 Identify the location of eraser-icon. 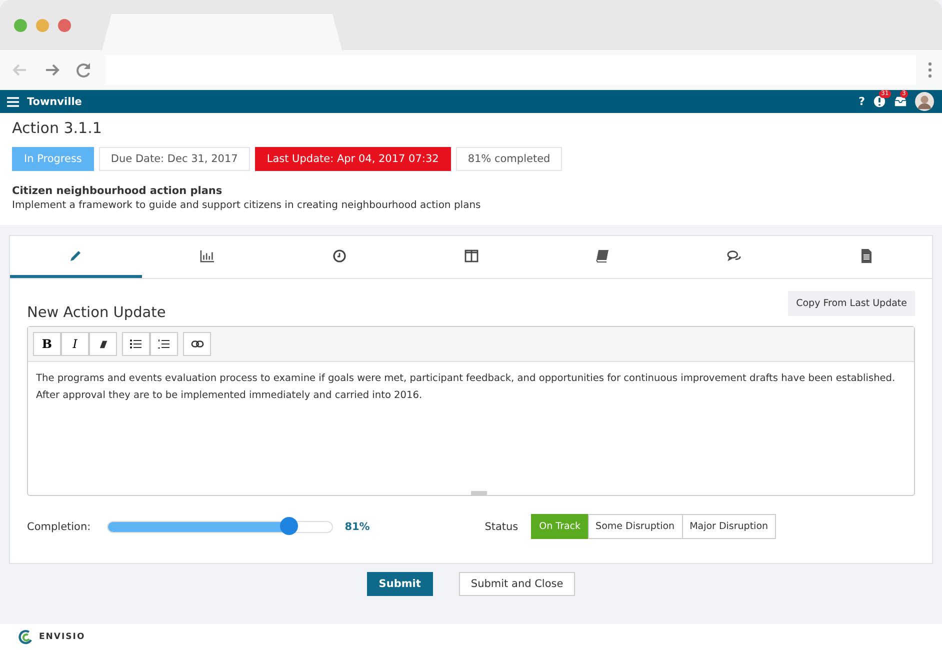
(103, 344).